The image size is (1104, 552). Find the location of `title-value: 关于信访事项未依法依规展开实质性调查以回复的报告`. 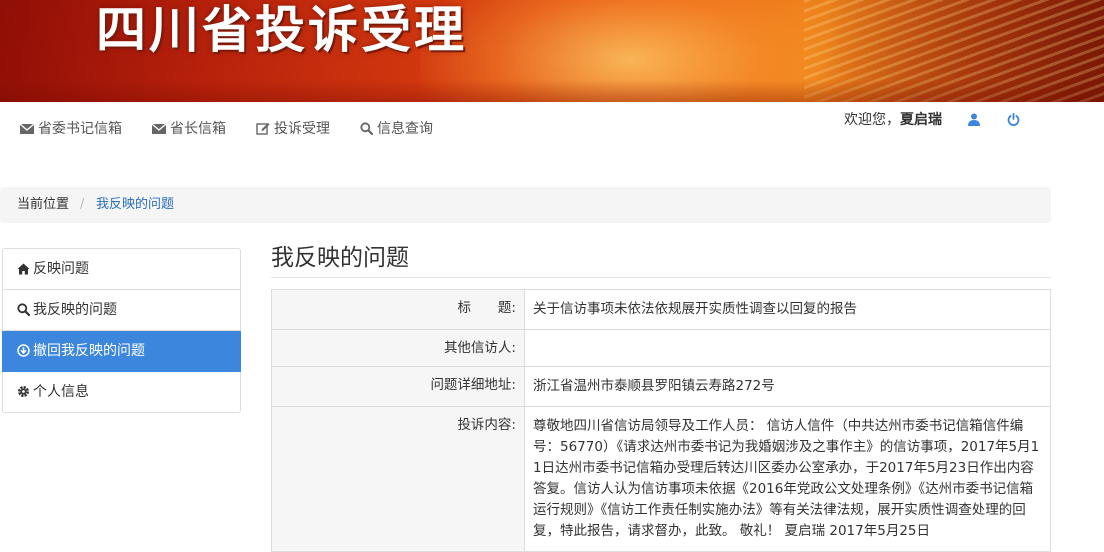

title-value: 关于信访事项未依法依规展开实质性调查以回复的报告 is located at coordinates (787, 309).